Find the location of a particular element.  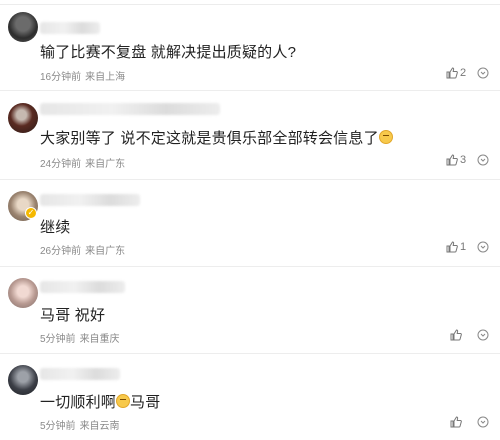

comment-text: 大家别等了 说不定这就是贵俱乐部全部转会信息了 is located at coordinates (216, 137).